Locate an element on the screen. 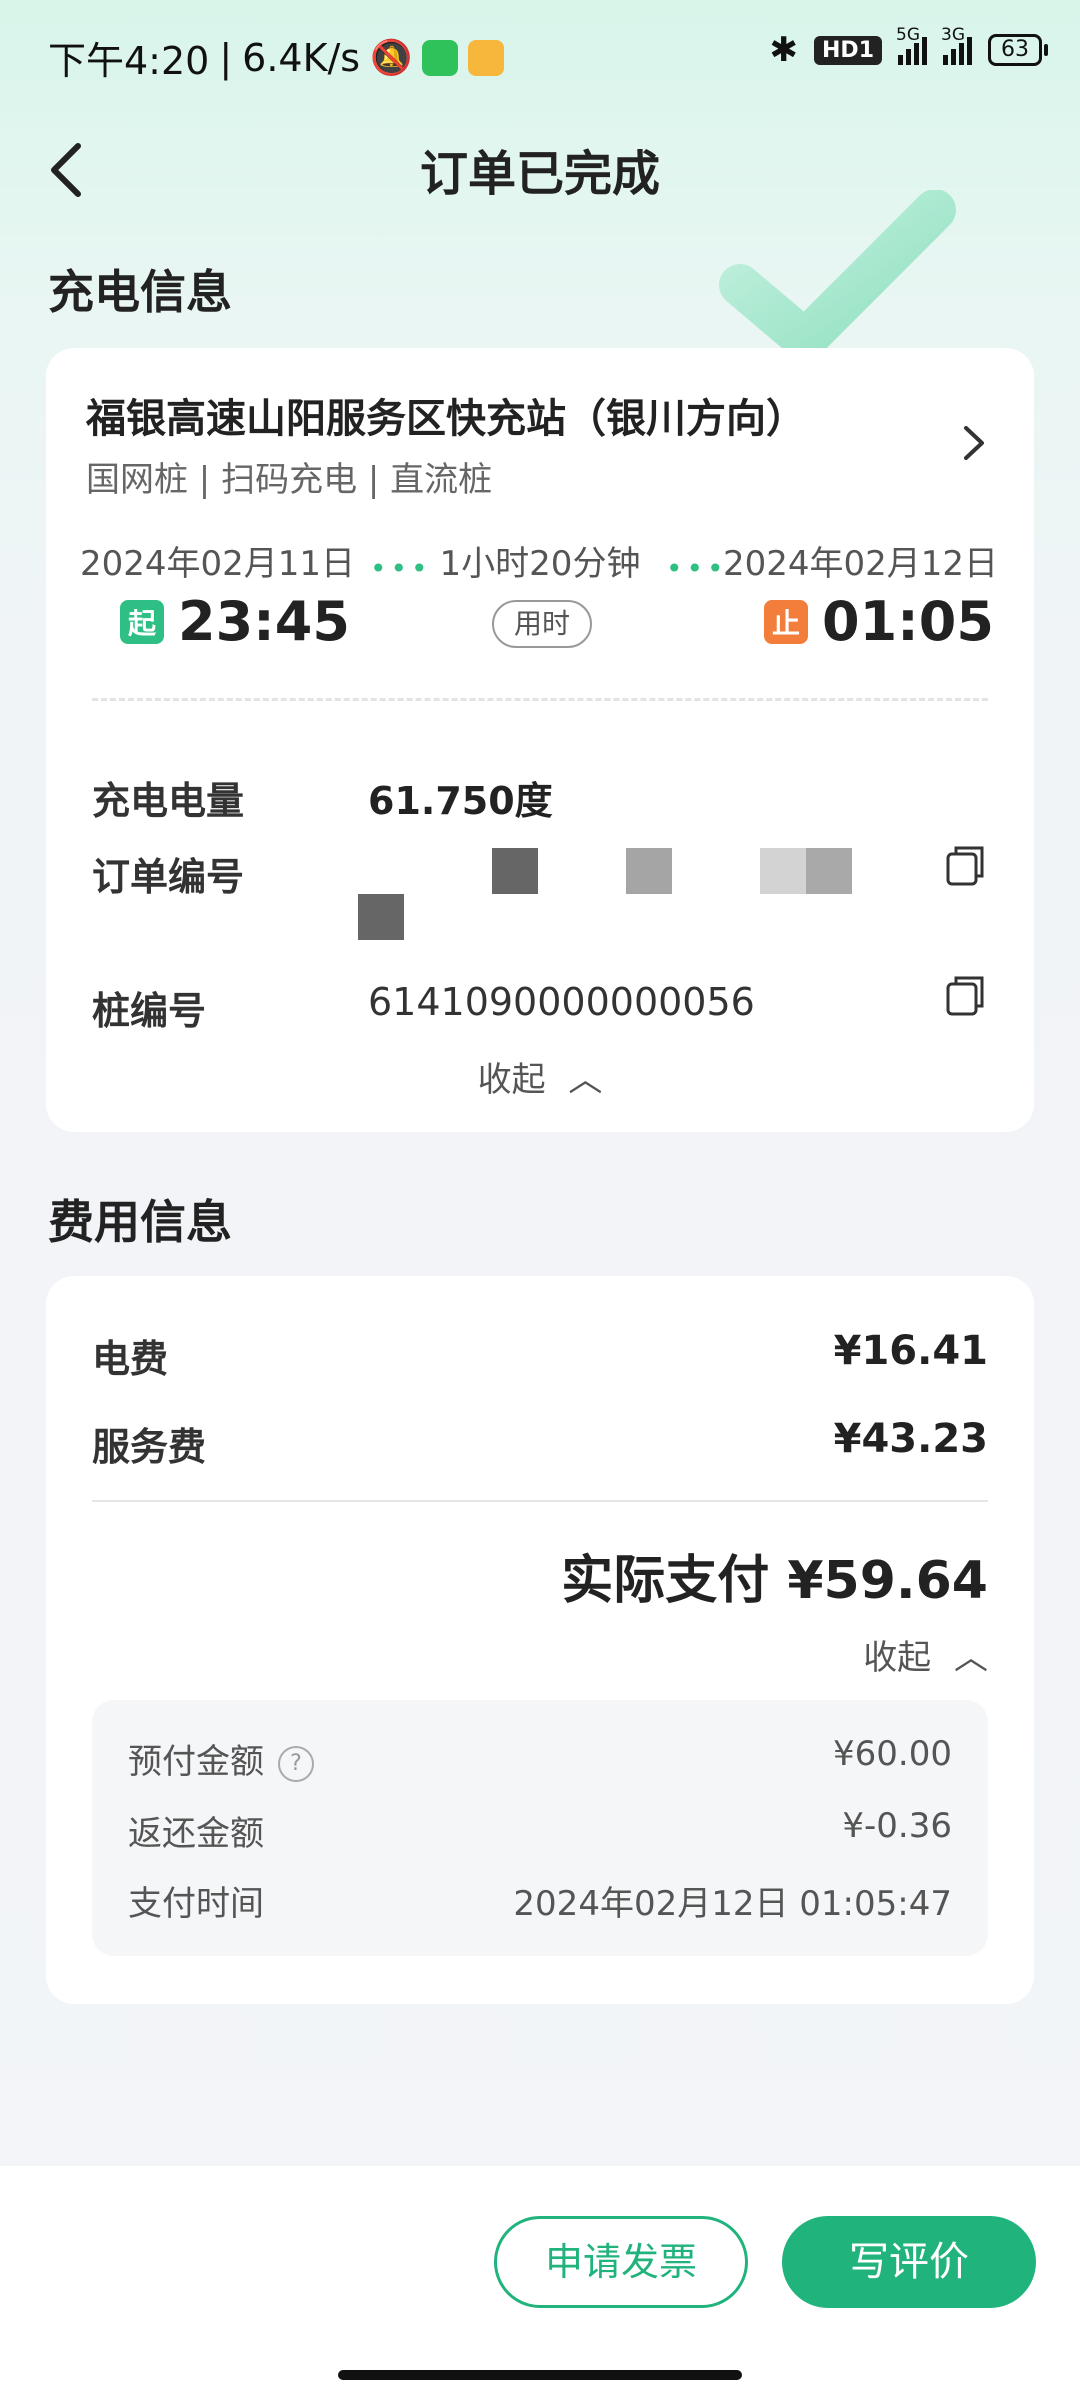 Image resolution: width=1080 pixels, height=2400 pixels. stop-badge: 止 is located at coordinates (786, 621).